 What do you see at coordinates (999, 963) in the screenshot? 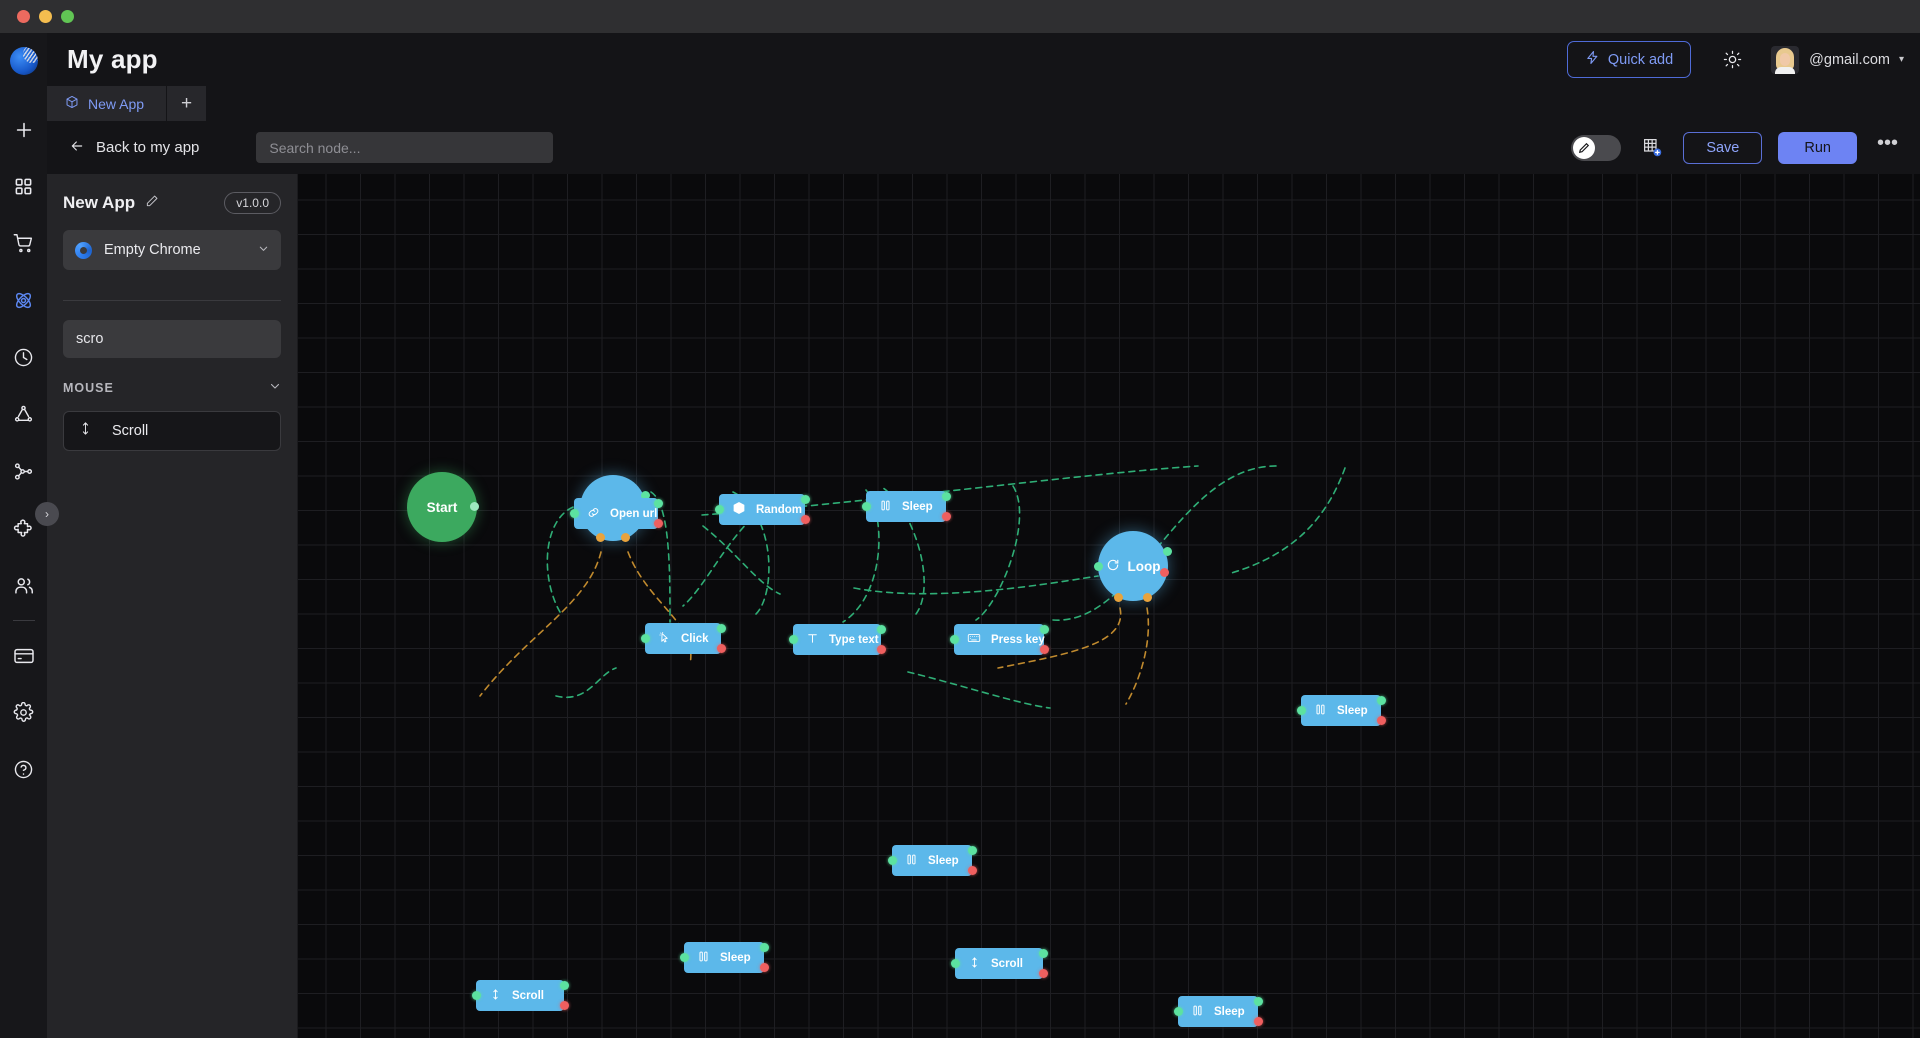
I see `canvas-node-scroll-2: Scroll` at bounding box center [999, 963].